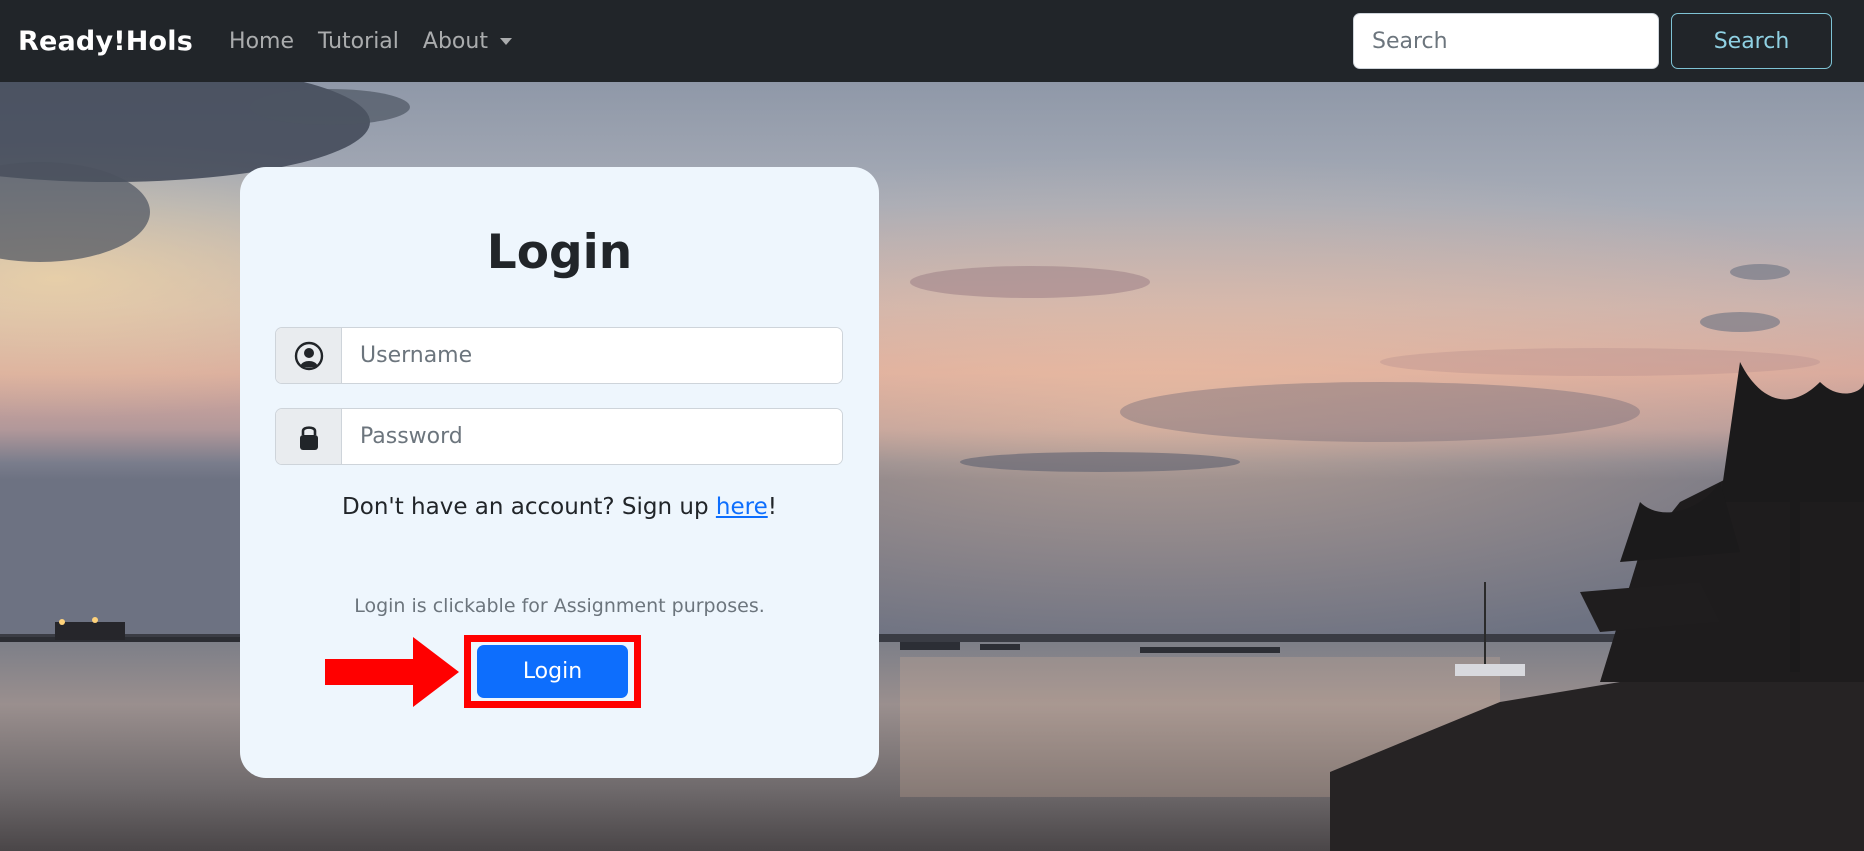 Image resolution: width=1864 pixels, height=851 pixels. Describe the element at coordinates (505, 41) in the screenshot. I see `caret-down-icon` at that location.